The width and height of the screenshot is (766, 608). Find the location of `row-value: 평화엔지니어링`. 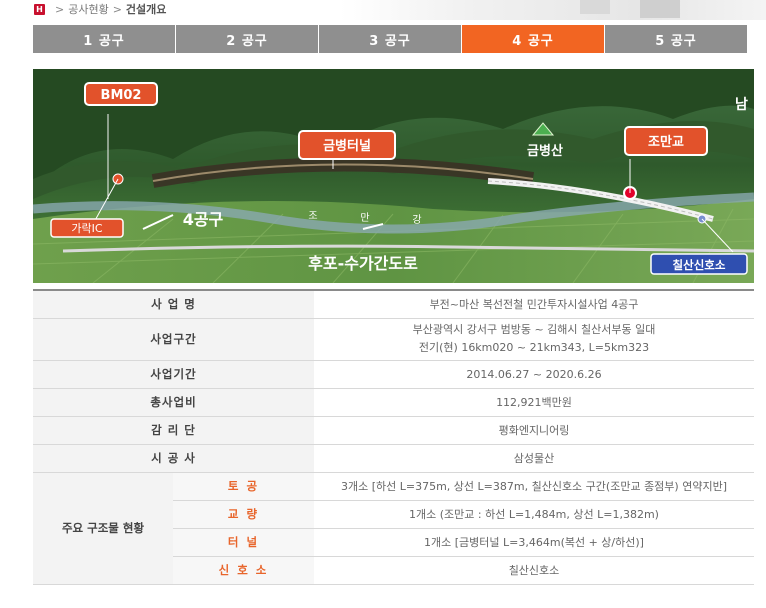

row-value: 평화엔지니어링 is located at coordinates (534, 430).